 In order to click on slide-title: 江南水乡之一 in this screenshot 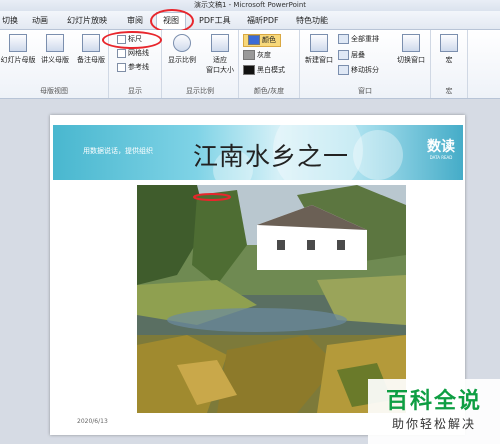, I will do `click(271, 155)`.